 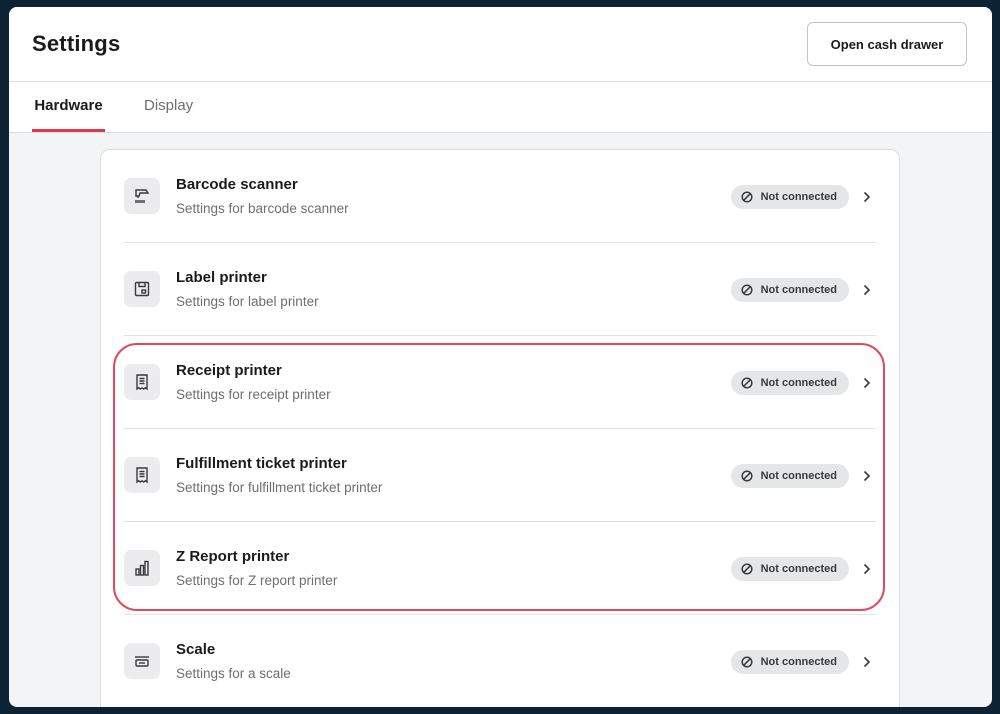 I want to click on tab-hardware: Hardware, so click(x=68, y=107).